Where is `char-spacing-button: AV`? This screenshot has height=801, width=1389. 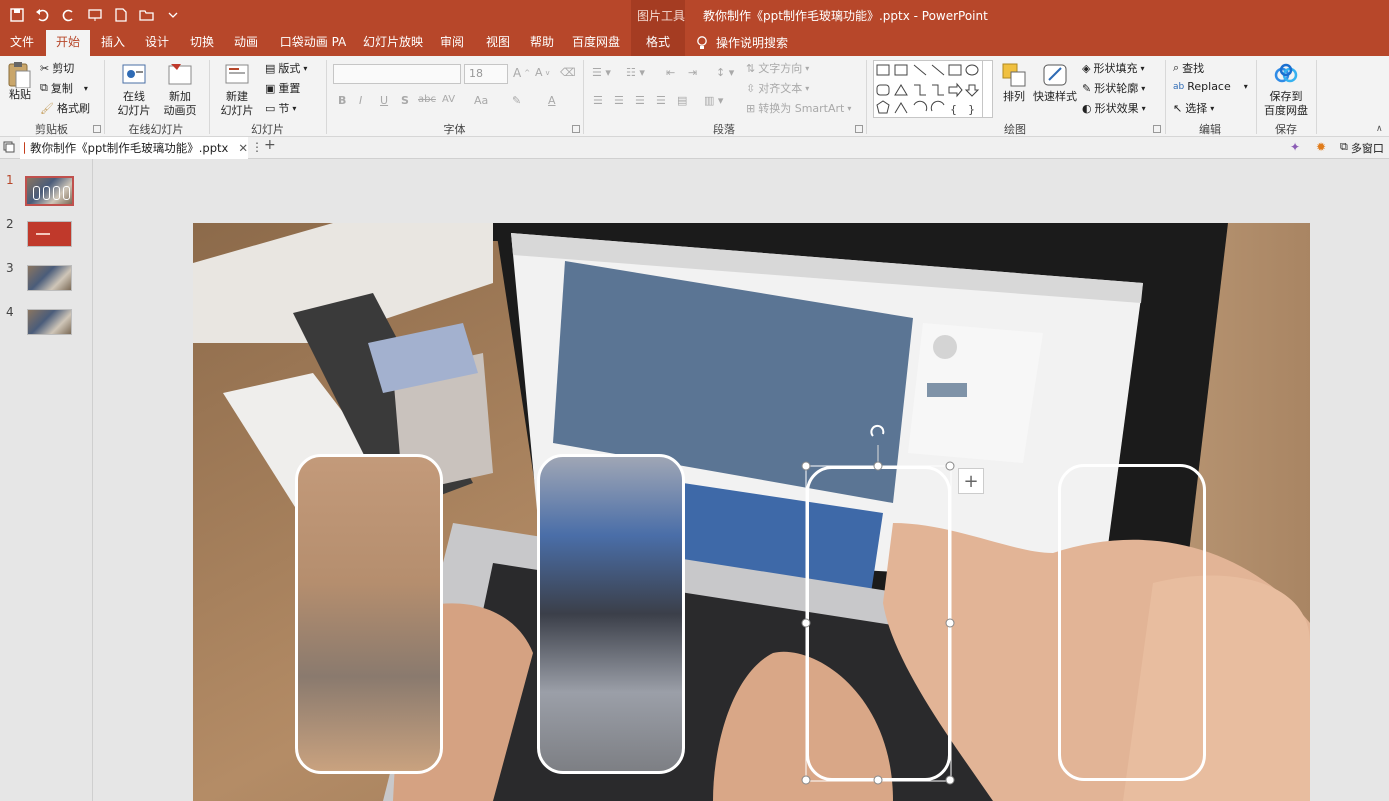 char-spacing-button: AV is located at coordinates (448, 99).